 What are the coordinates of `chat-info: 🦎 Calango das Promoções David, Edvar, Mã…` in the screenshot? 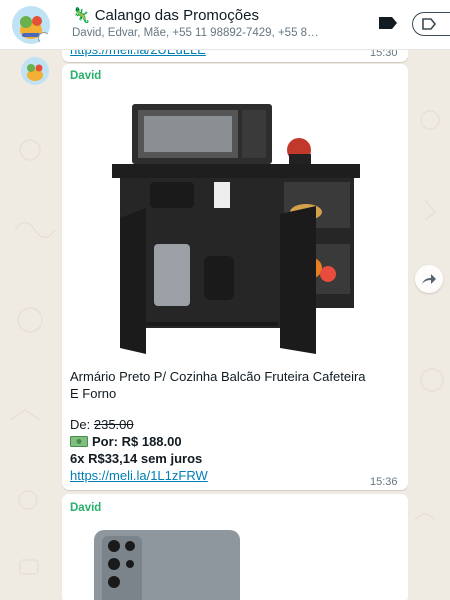 It's located at (222, 23).